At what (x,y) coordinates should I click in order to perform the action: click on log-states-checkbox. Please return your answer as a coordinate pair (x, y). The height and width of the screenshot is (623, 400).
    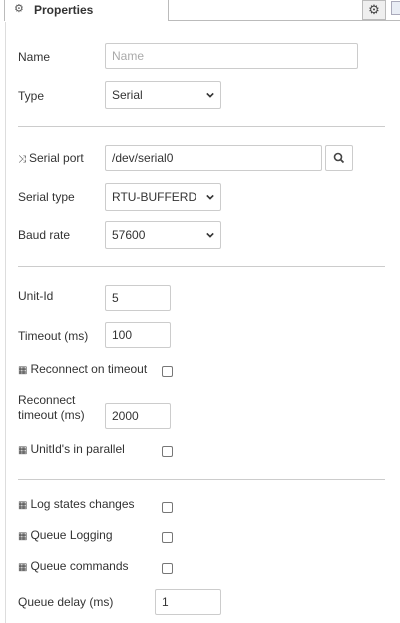
    Looking at the image, I should click on (167, 507).